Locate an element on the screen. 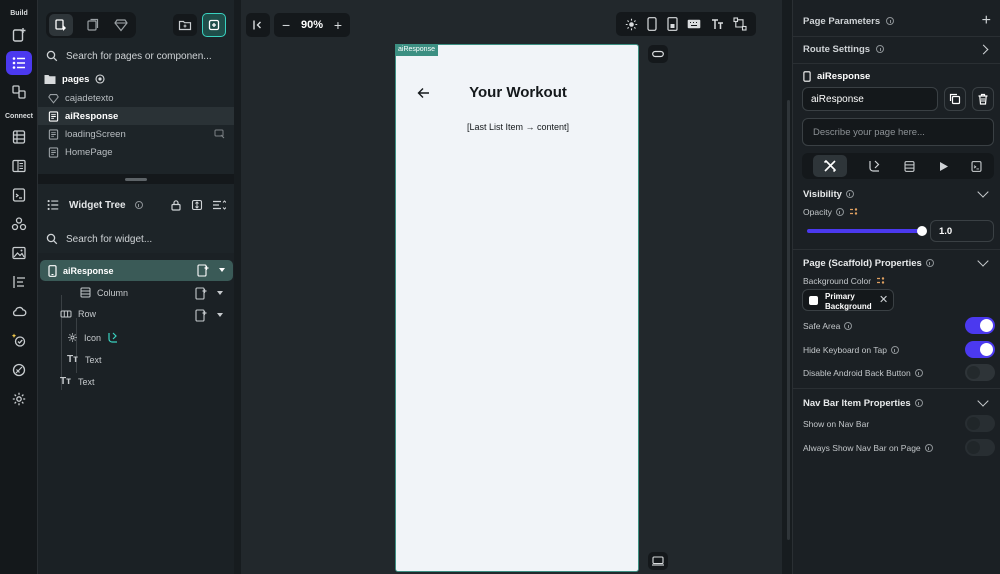  phone-device-icon is located at coordinates (652, 24).